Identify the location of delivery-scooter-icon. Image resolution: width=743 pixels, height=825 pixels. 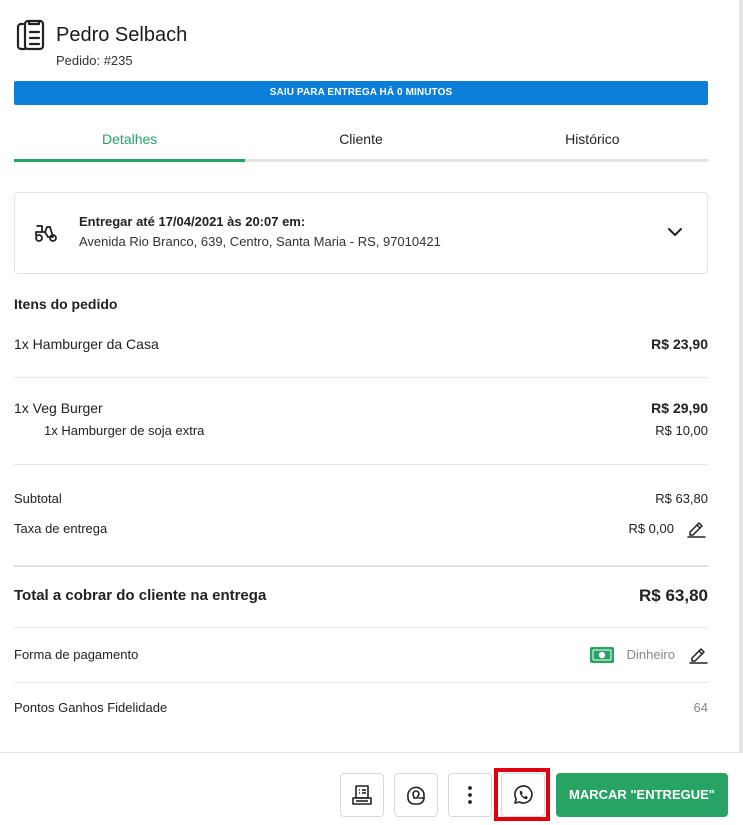
(46, 233).